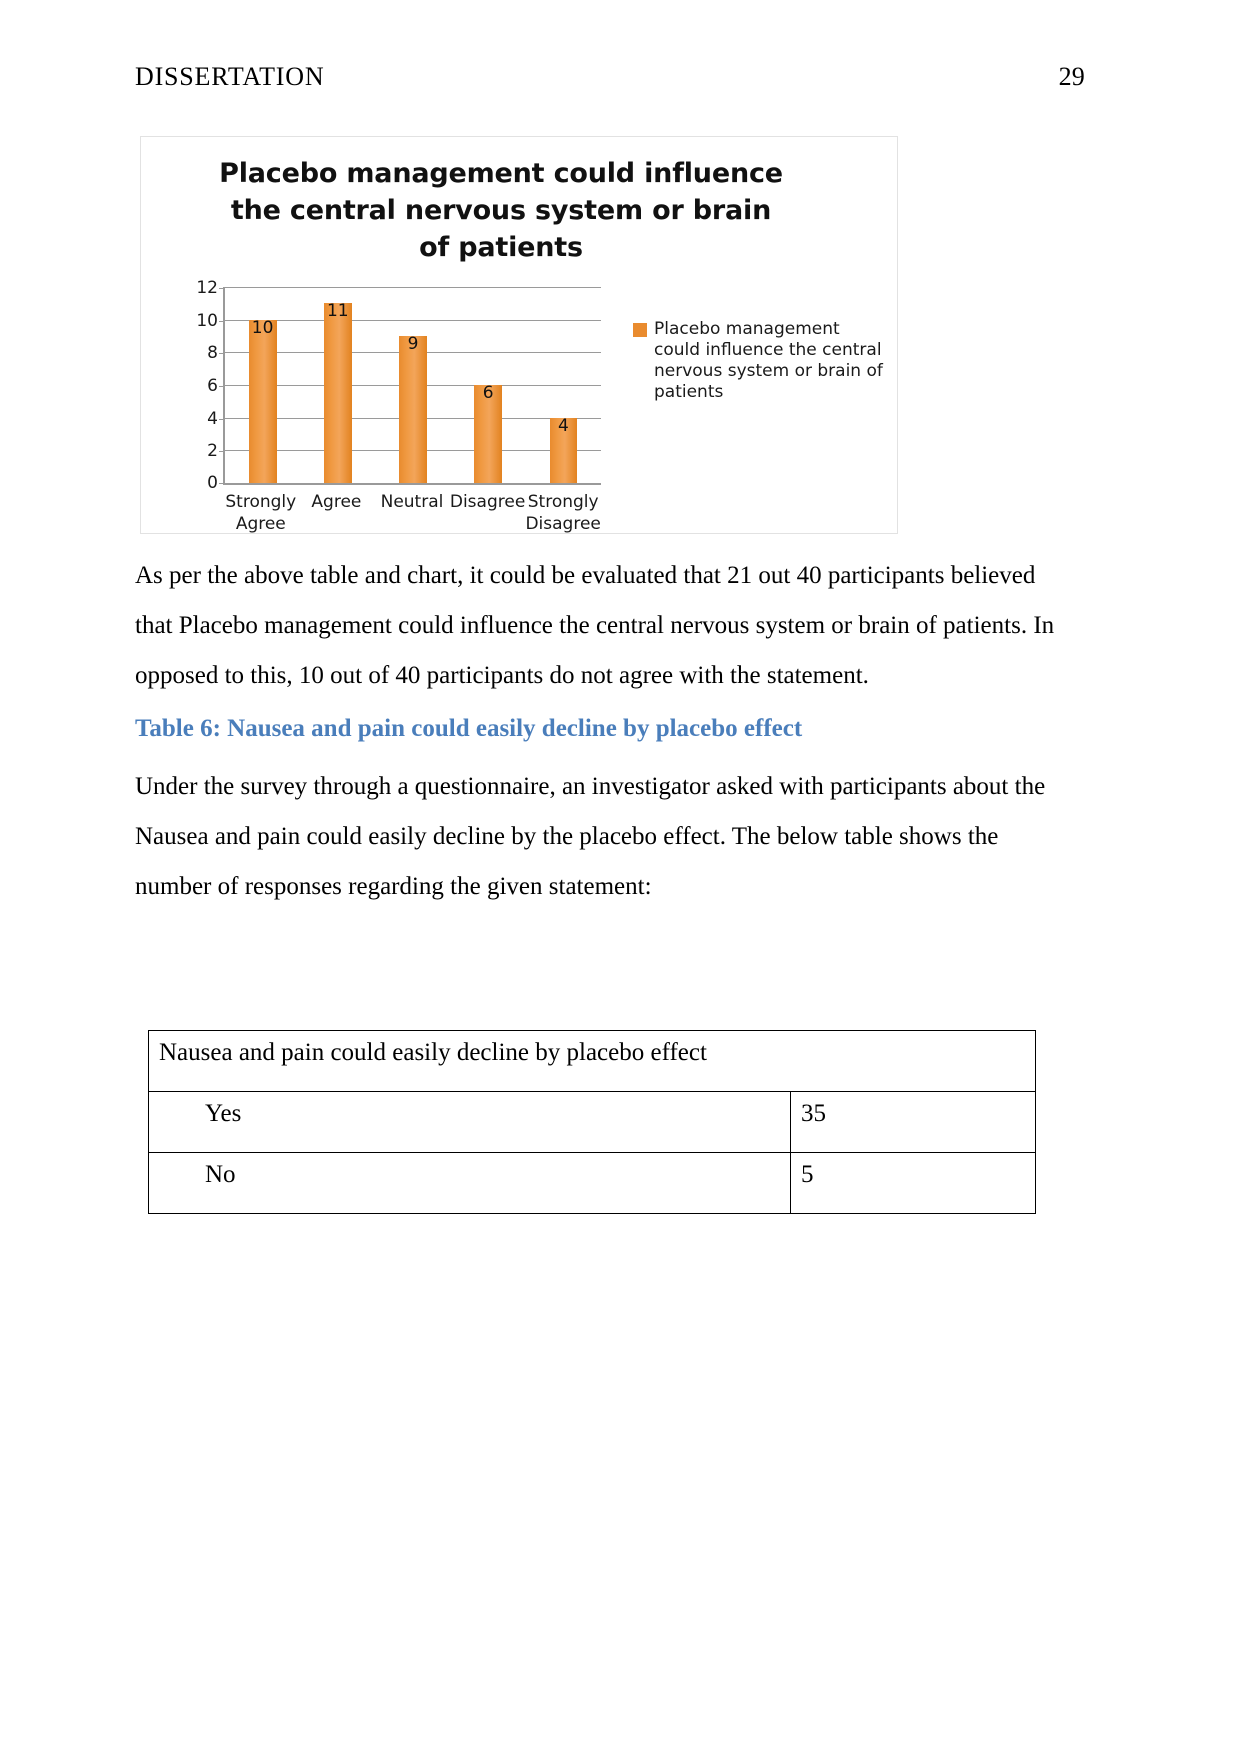  I want to click on chart-axes: 12 10 8 6 4 2 0 10 11 9 6 4, so click(398, 385).